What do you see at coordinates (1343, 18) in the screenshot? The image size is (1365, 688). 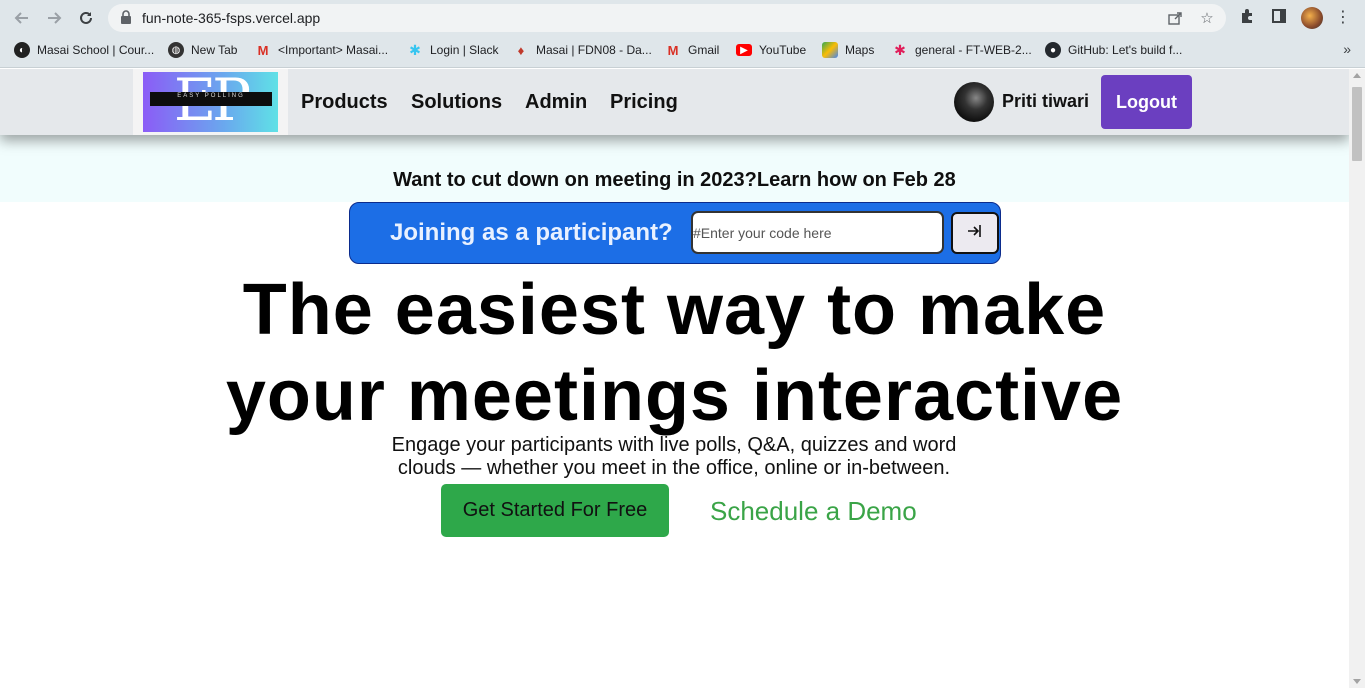 I see `menu-kebab-icon: ⋮` at bounding box center [1343, 18].